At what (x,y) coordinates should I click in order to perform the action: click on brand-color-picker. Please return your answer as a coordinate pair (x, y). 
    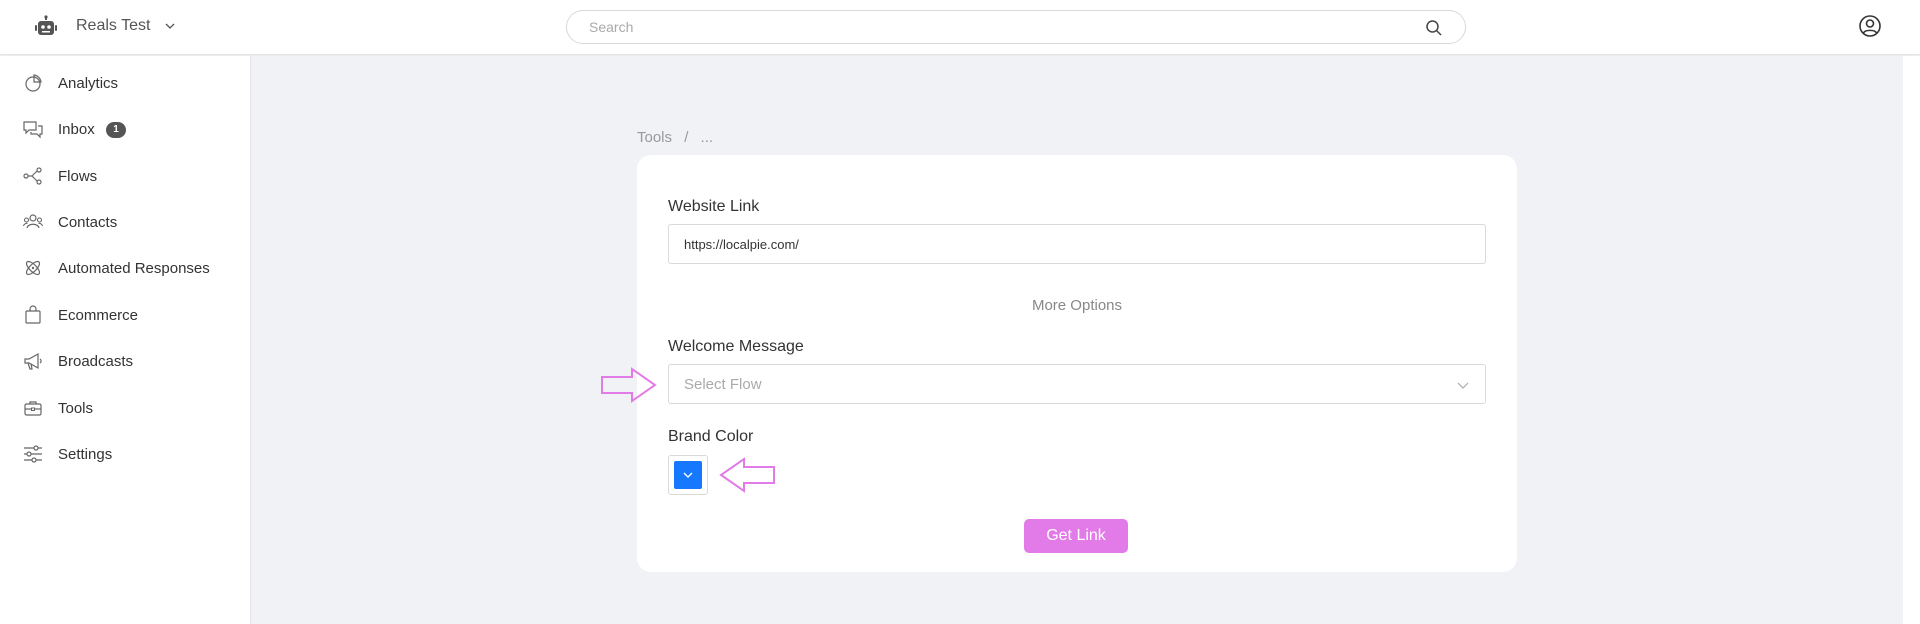
    Looking at the image, I should click on (688, 475).